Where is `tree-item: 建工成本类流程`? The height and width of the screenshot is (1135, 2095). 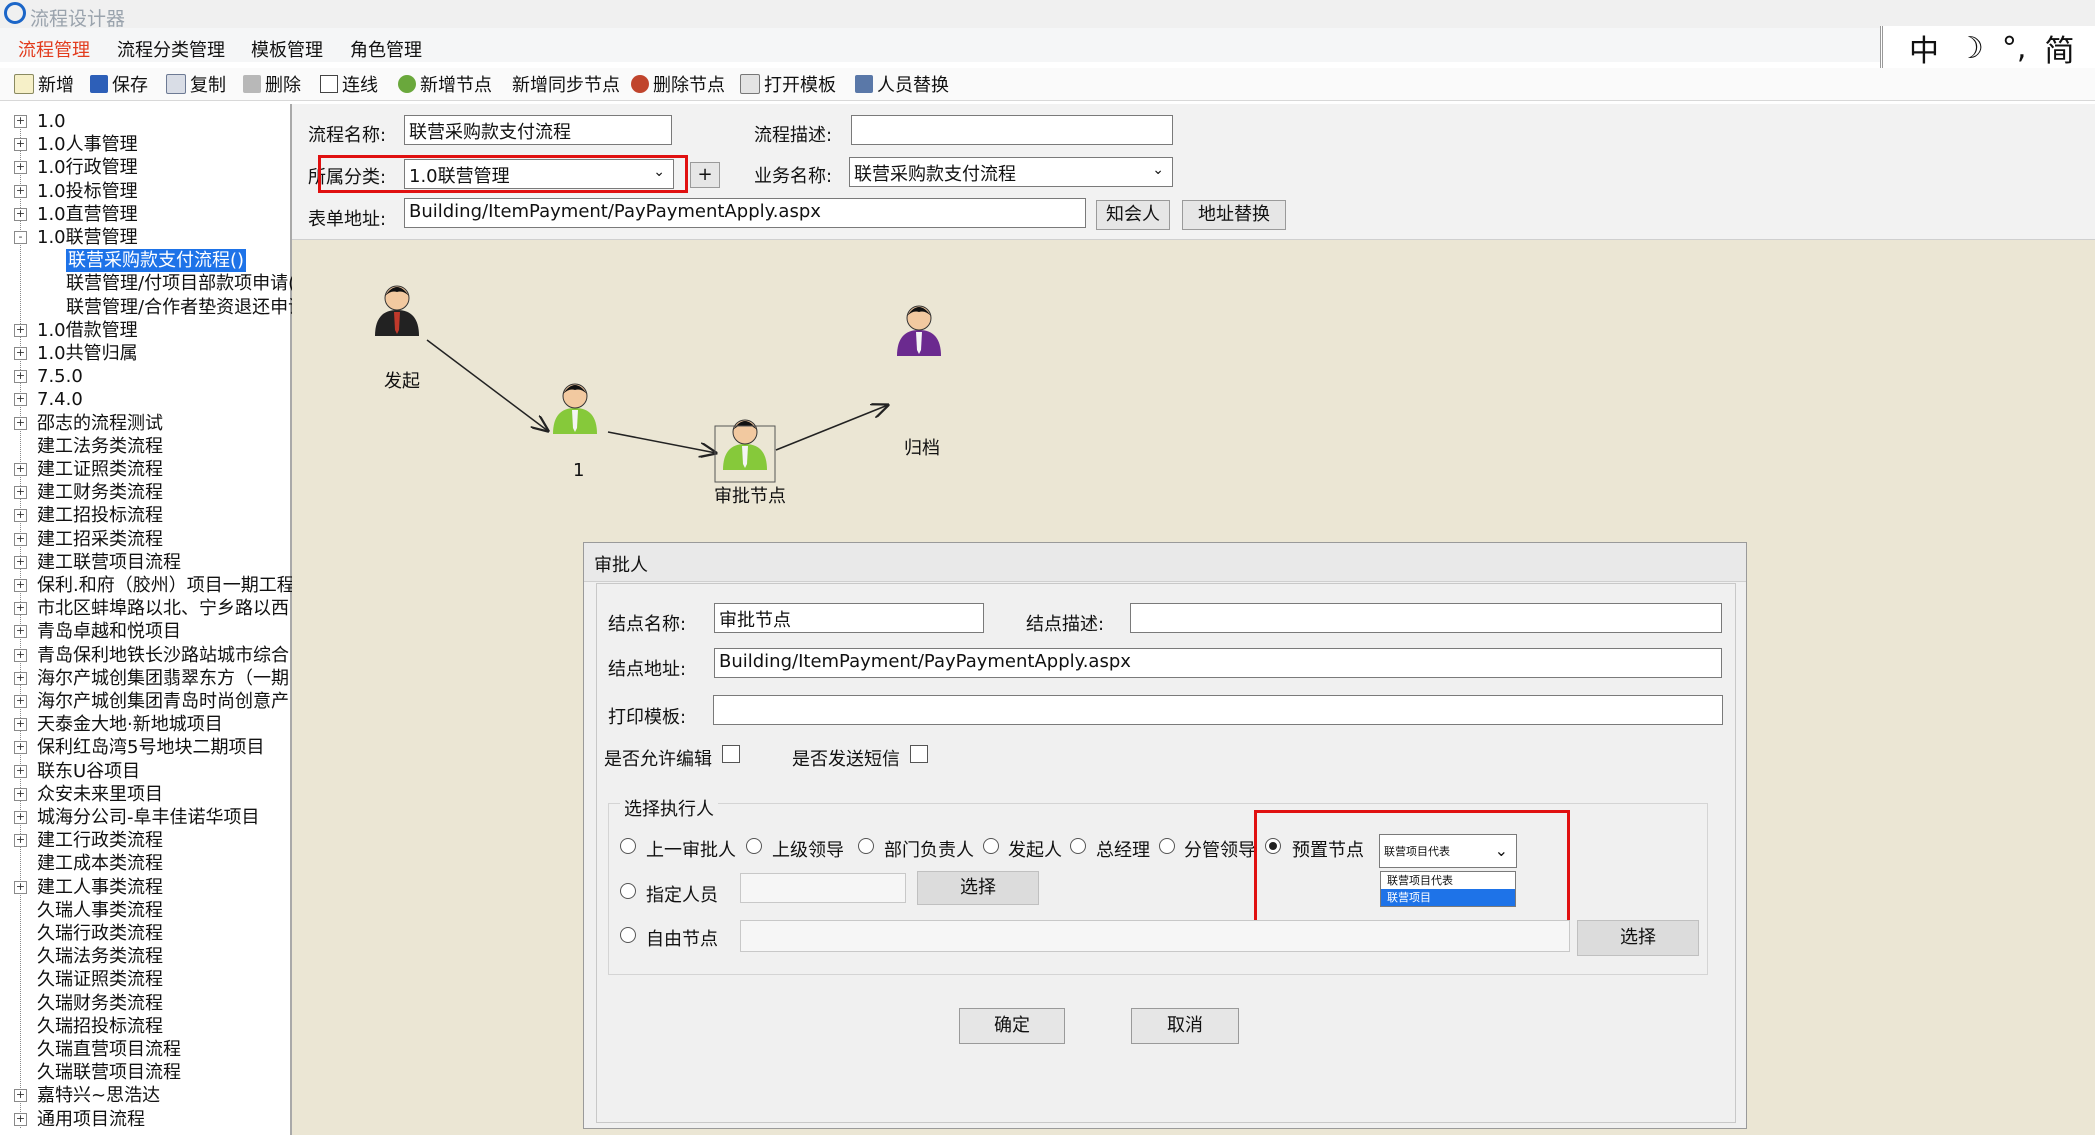
tree-item: 建工成本类流程 is located at coordinates (145, 863).